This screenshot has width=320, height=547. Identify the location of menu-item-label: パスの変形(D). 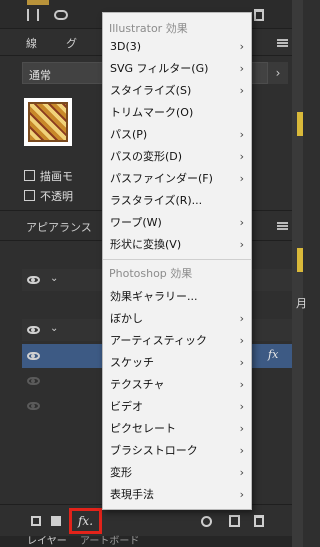
(146, 156).